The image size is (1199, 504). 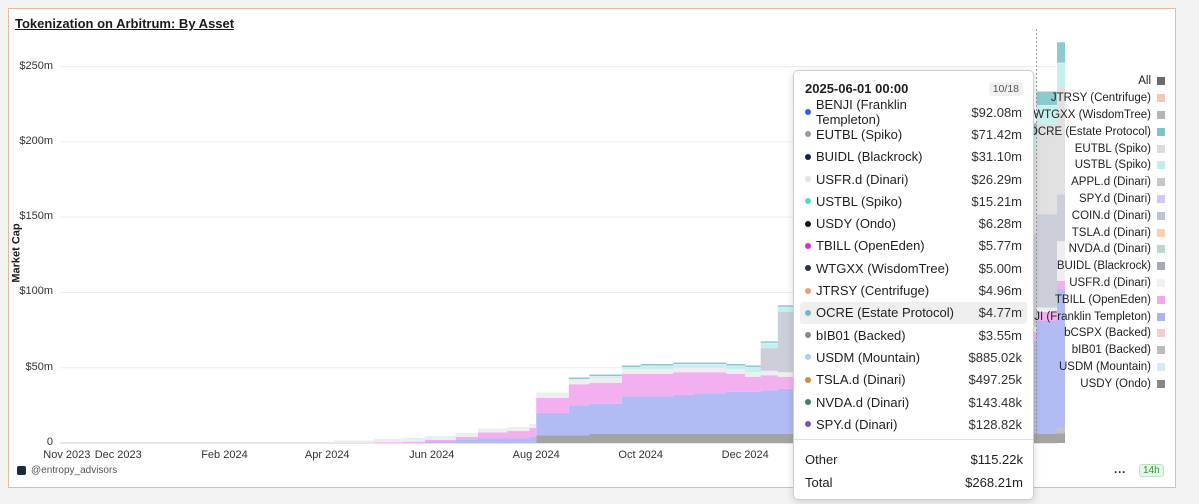 I want to click on tooltip-row-value: $4.96m, so click(x=1000, y=291).